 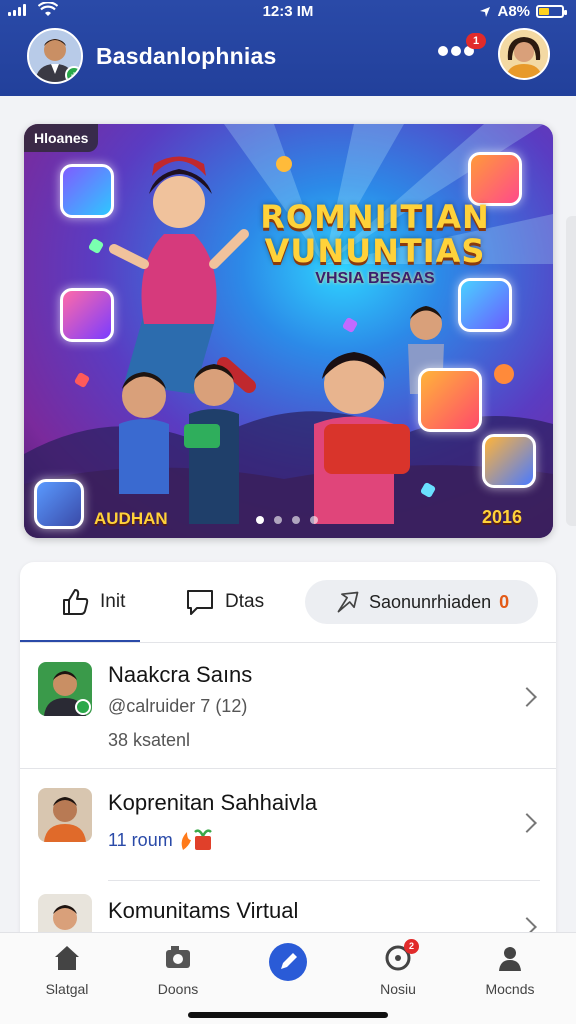 I want to click on banner-right-label: 2016, so click(x=502, y=517).